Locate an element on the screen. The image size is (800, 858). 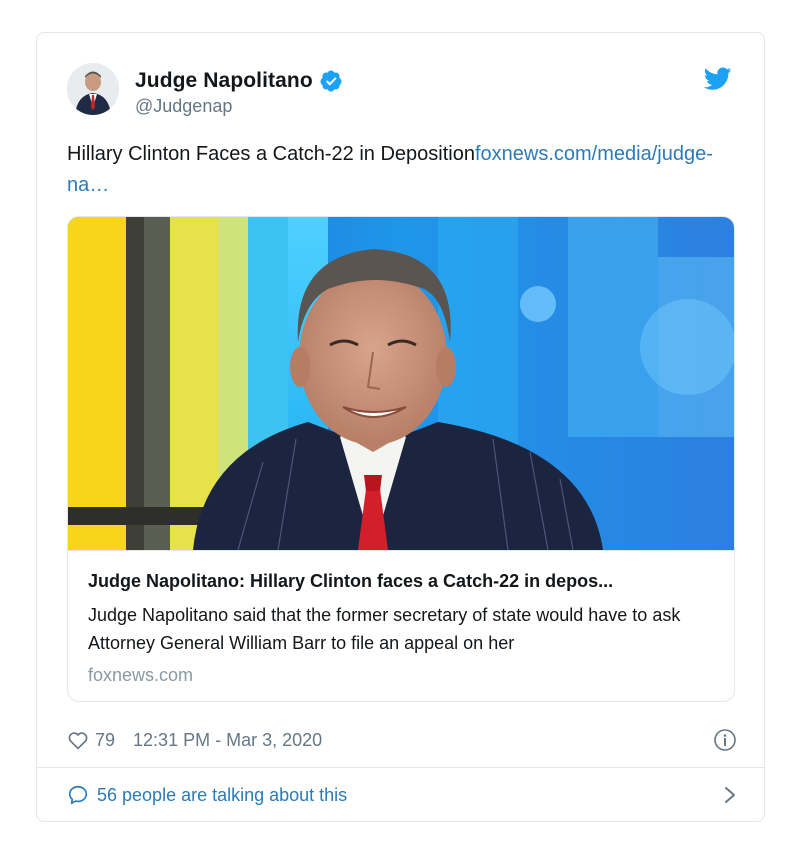
twitter-bird-icon is located at coordinates (718, 79).